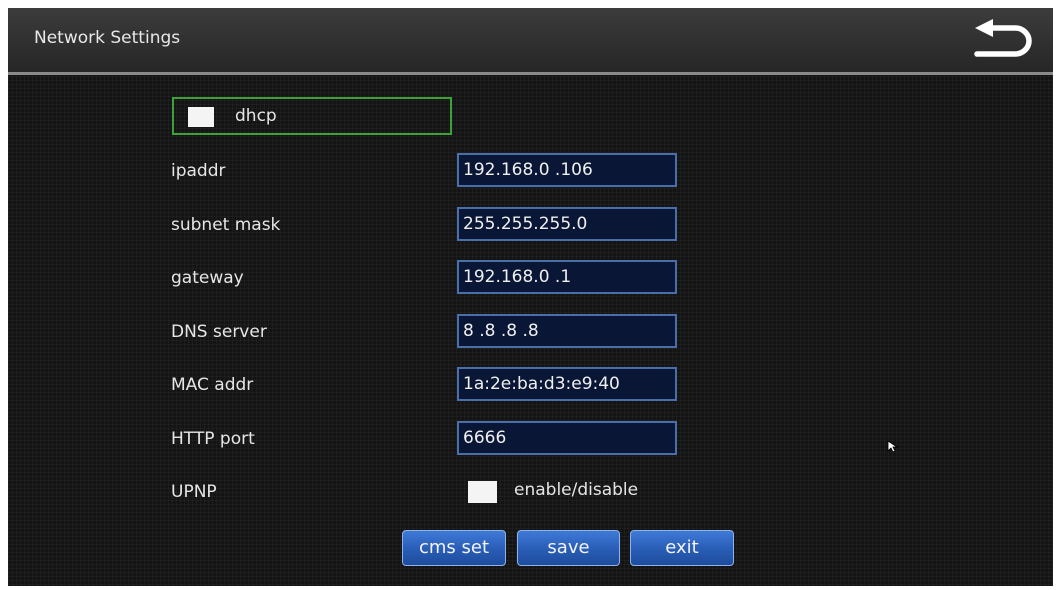 This screenshot has height=590, width=1057. What do you see at coordinates (312, 116) in the screenshot?
I see `dhcp-toggle: dhcp` at bounding box center [312, 116].